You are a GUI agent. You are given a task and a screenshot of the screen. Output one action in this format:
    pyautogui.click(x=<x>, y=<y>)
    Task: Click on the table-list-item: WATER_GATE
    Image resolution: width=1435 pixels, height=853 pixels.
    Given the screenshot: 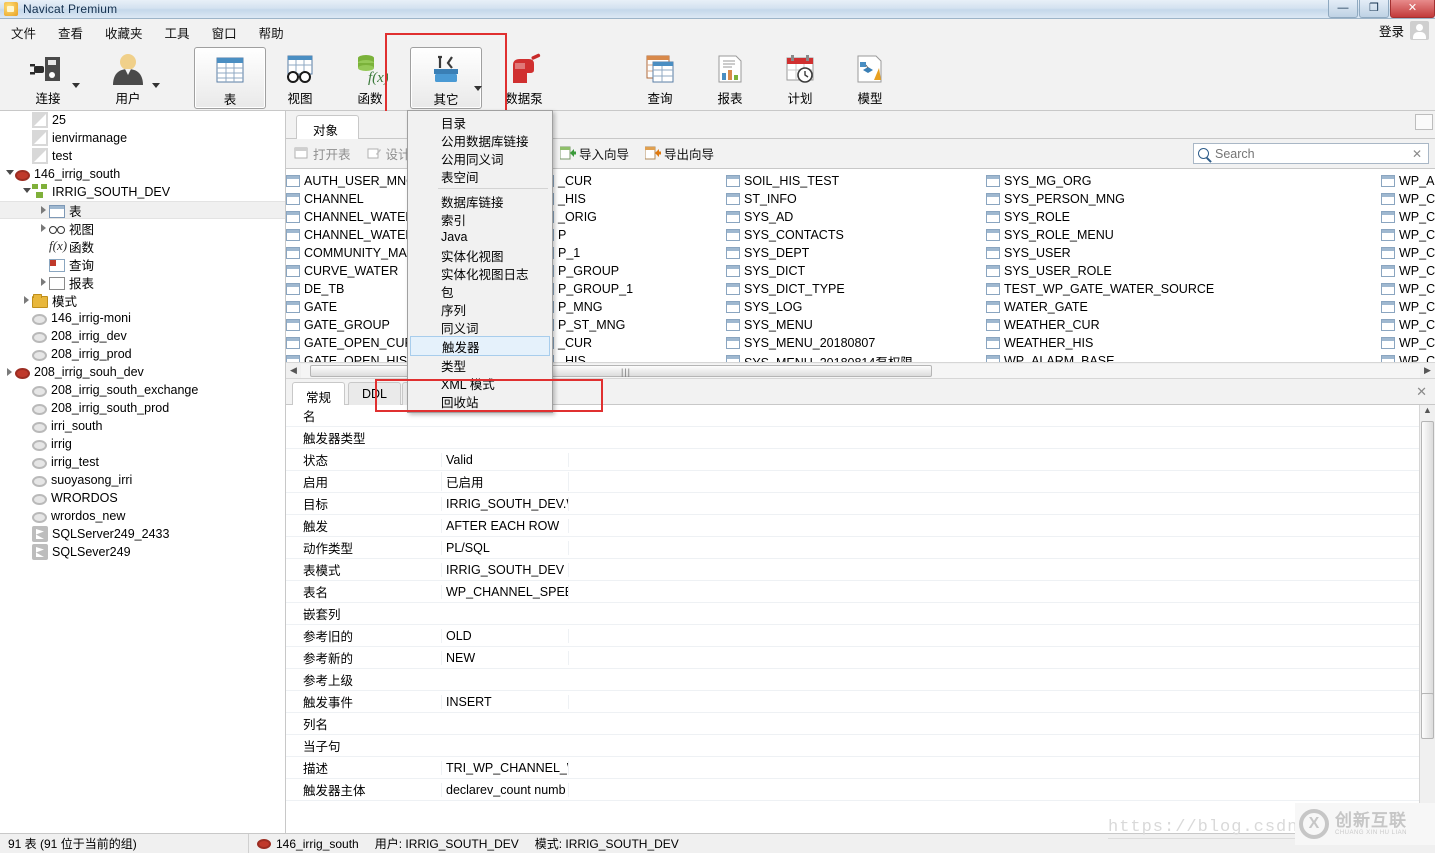 What is the action you would take?
    pyautogui.click(x=1116, y=307)
    